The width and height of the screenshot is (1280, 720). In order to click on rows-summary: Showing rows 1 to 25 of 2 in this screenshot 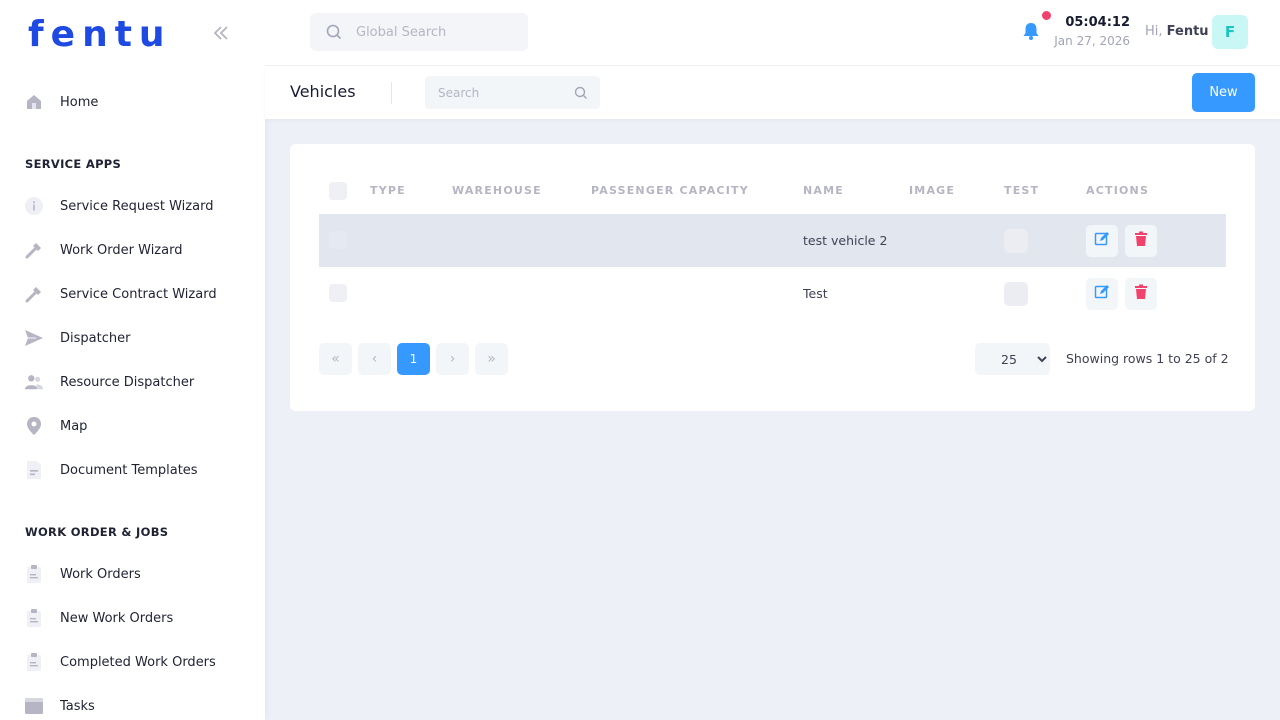, I will do `click(1147, 358)`.